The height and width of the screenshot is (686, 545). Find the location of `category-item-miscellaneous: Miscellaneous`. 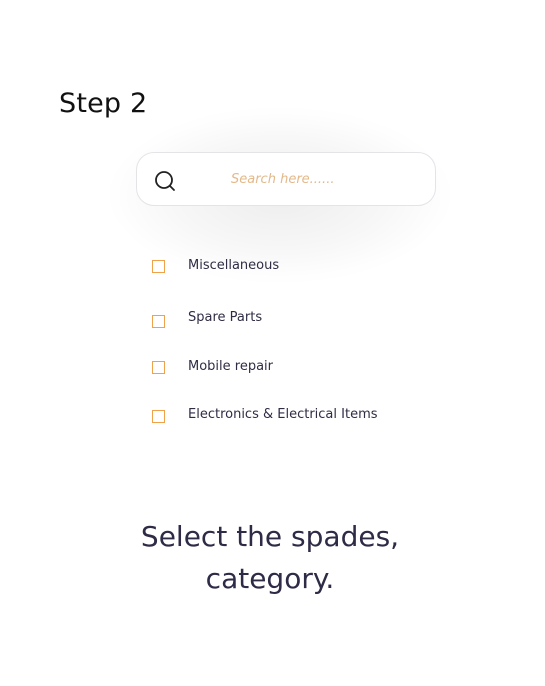

category-item-miscellaneous: Miscellaneous is located at coordinates (215, 266).